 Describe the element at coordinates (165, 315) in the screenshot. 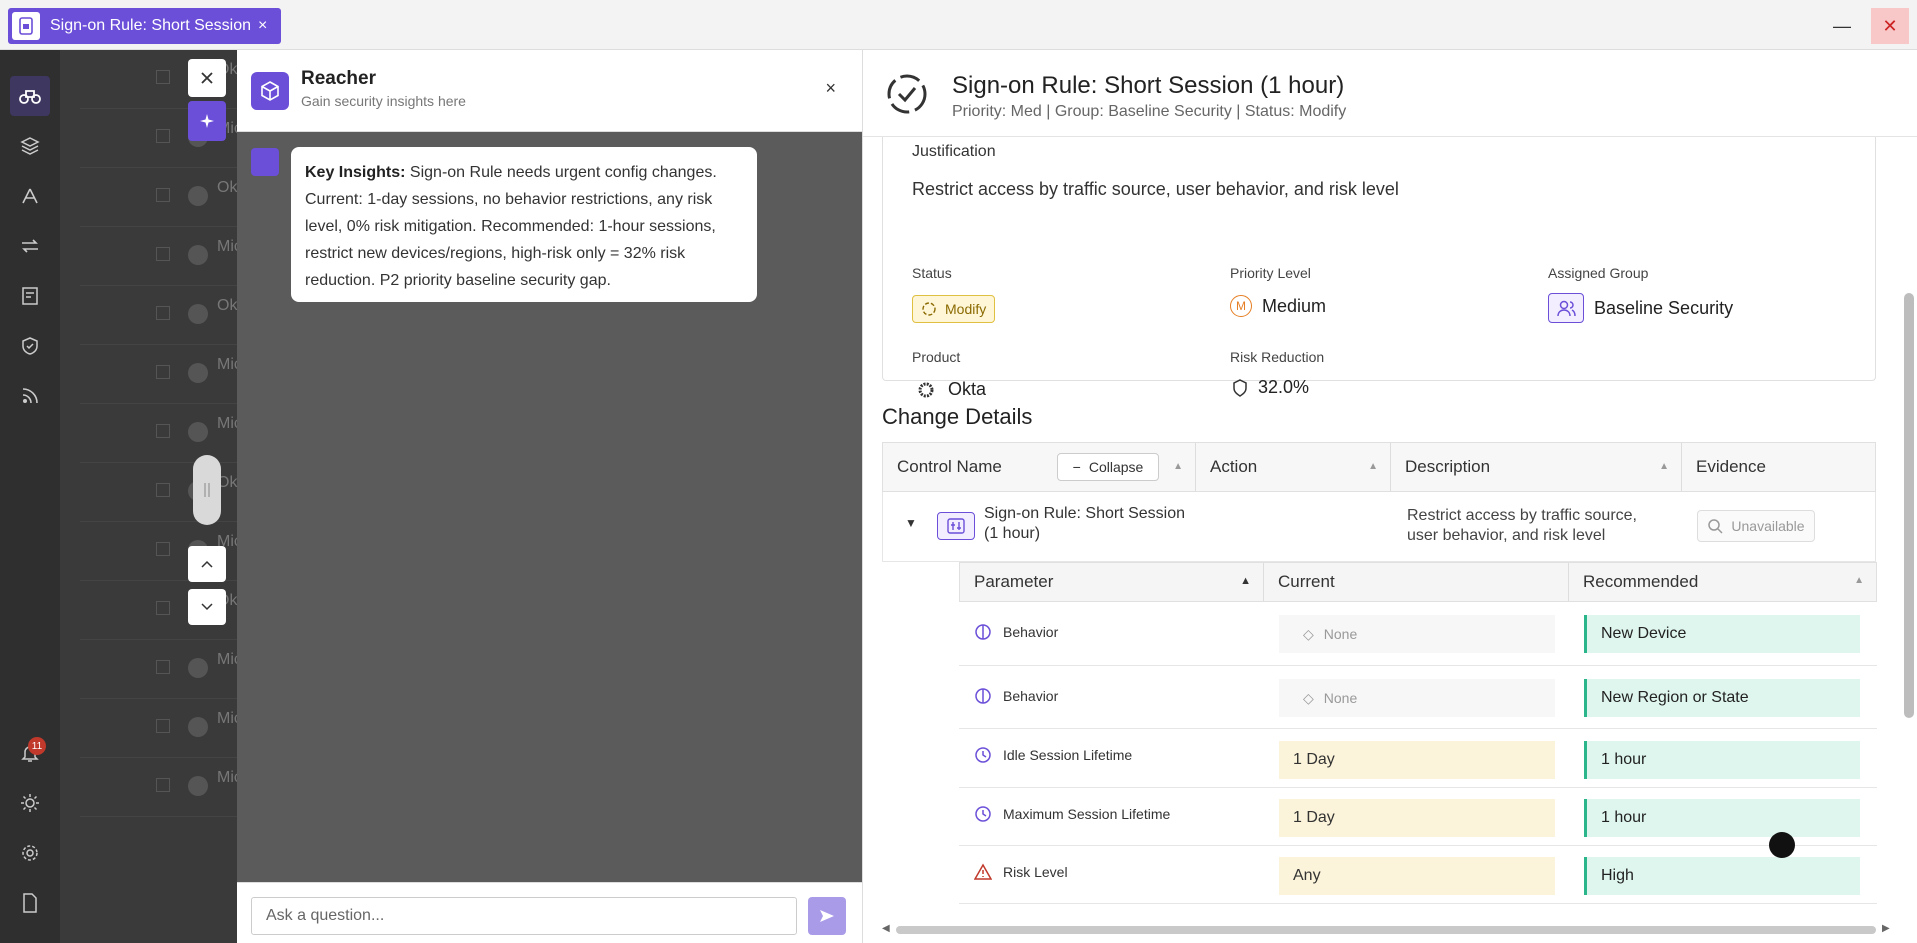

I see `list-item: Okta` at that location.